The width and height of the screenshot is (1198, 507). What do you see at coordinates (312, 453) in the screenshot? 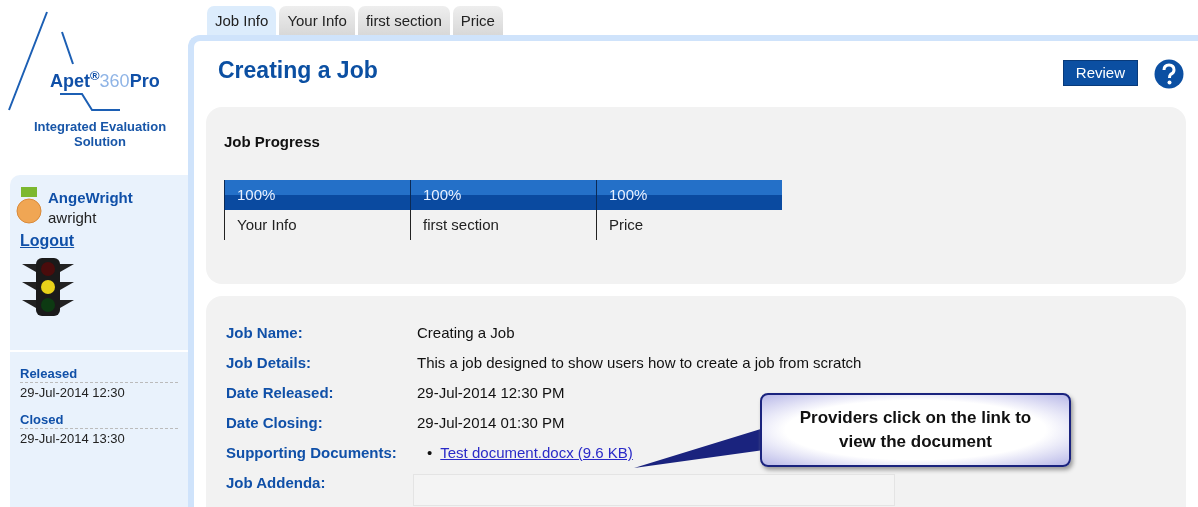
I see `detail-label: Supporting Documents:` at bounding box center [312, 453].